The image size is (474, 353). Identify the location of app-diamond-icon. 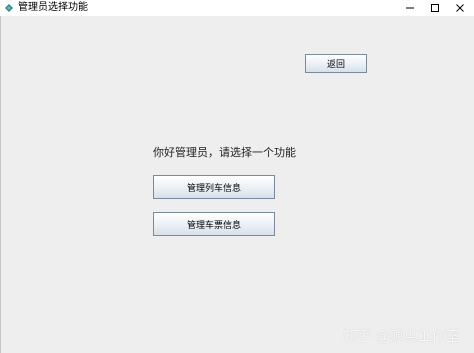
(9, 8).